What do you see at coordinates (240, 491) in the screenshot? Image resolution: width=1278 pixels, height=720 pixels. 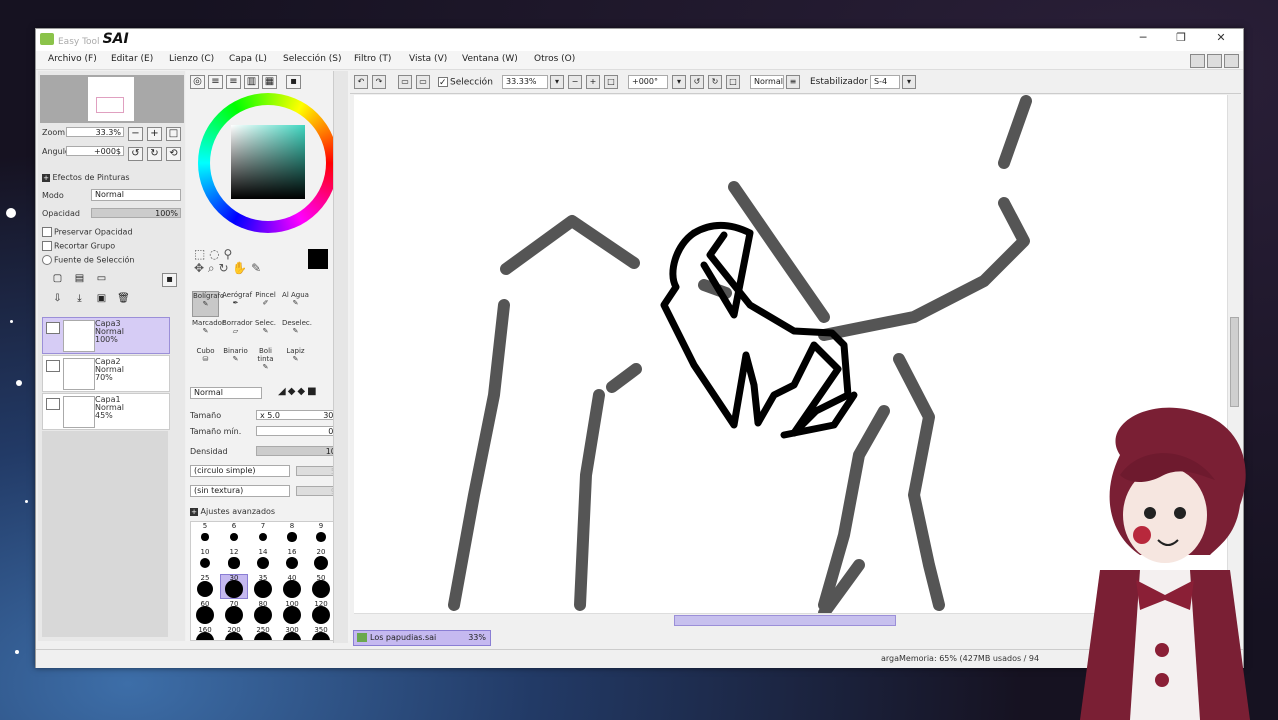 I see `brush-texture-select: (sin textura)` at bounding box center [240, 491].